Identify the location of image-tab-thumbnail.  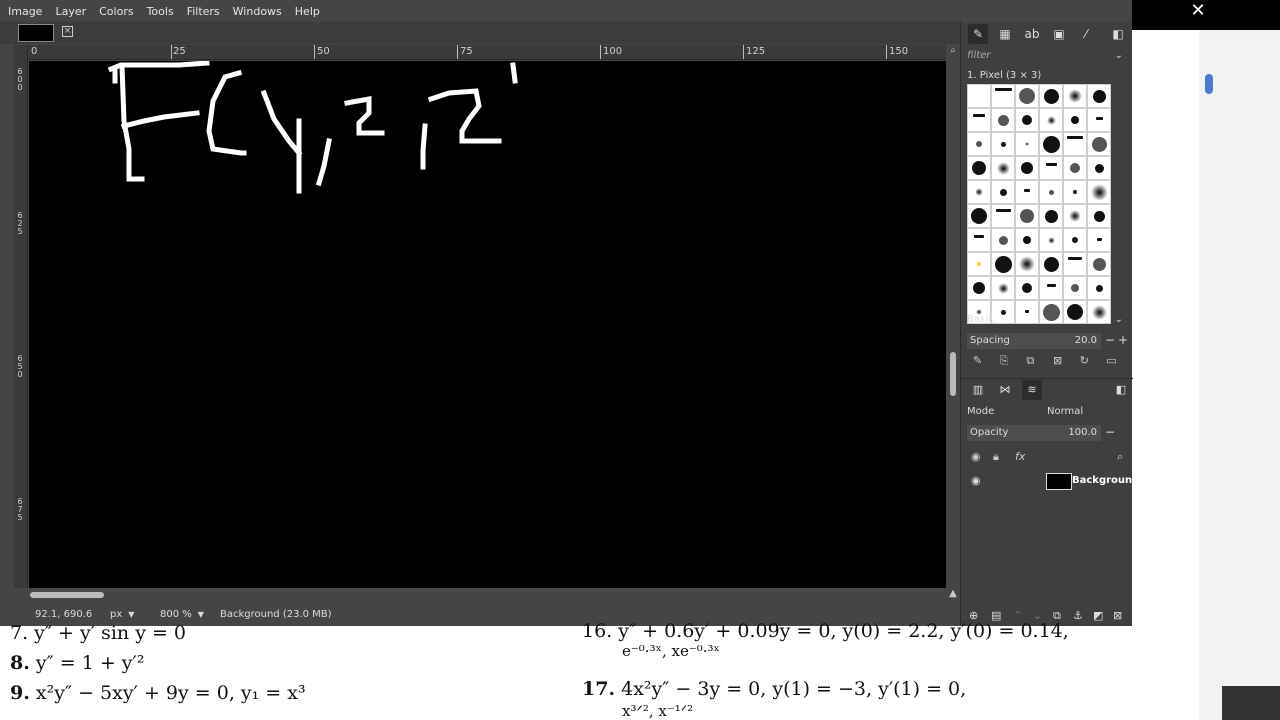
(36, 33).